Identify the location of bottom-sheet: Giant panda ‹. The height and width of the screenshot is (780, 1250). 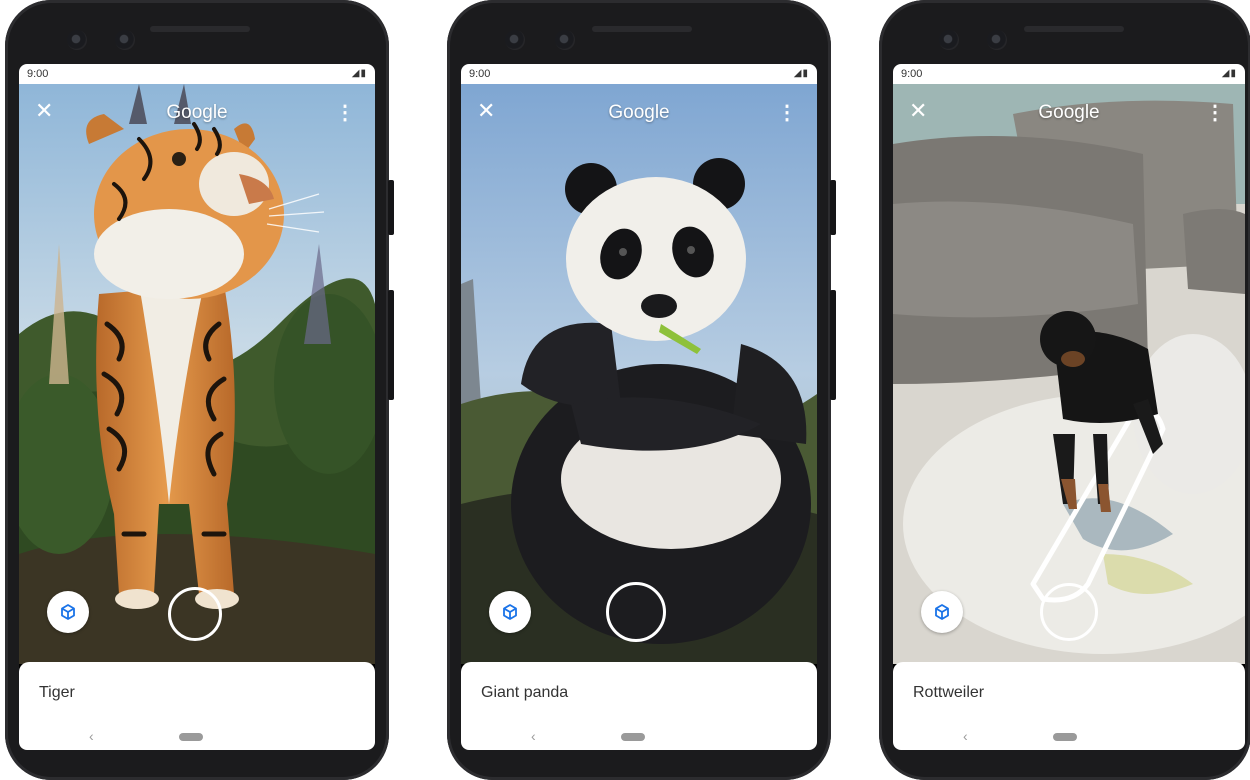
(639, 706).